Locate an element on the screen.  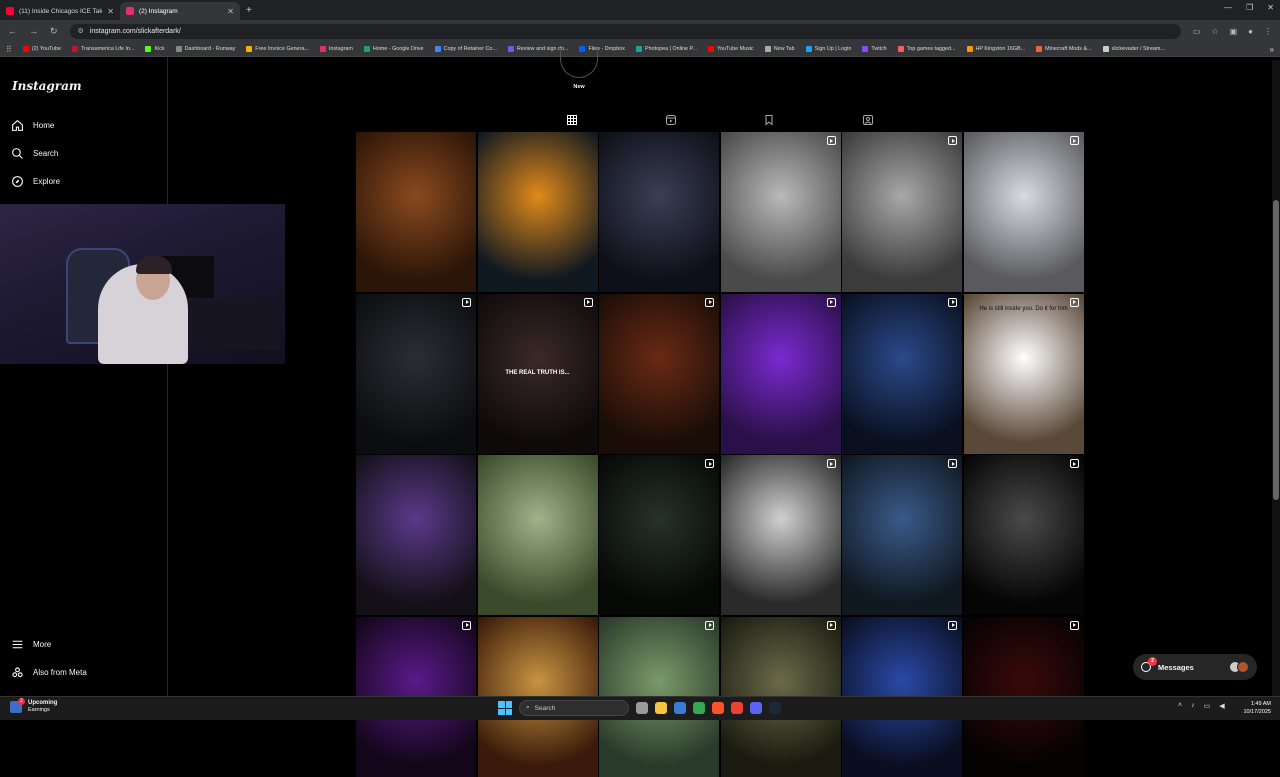
url-field: ⚙ instagram.com/slickafterdark/ is located at coordinates (625, 31).